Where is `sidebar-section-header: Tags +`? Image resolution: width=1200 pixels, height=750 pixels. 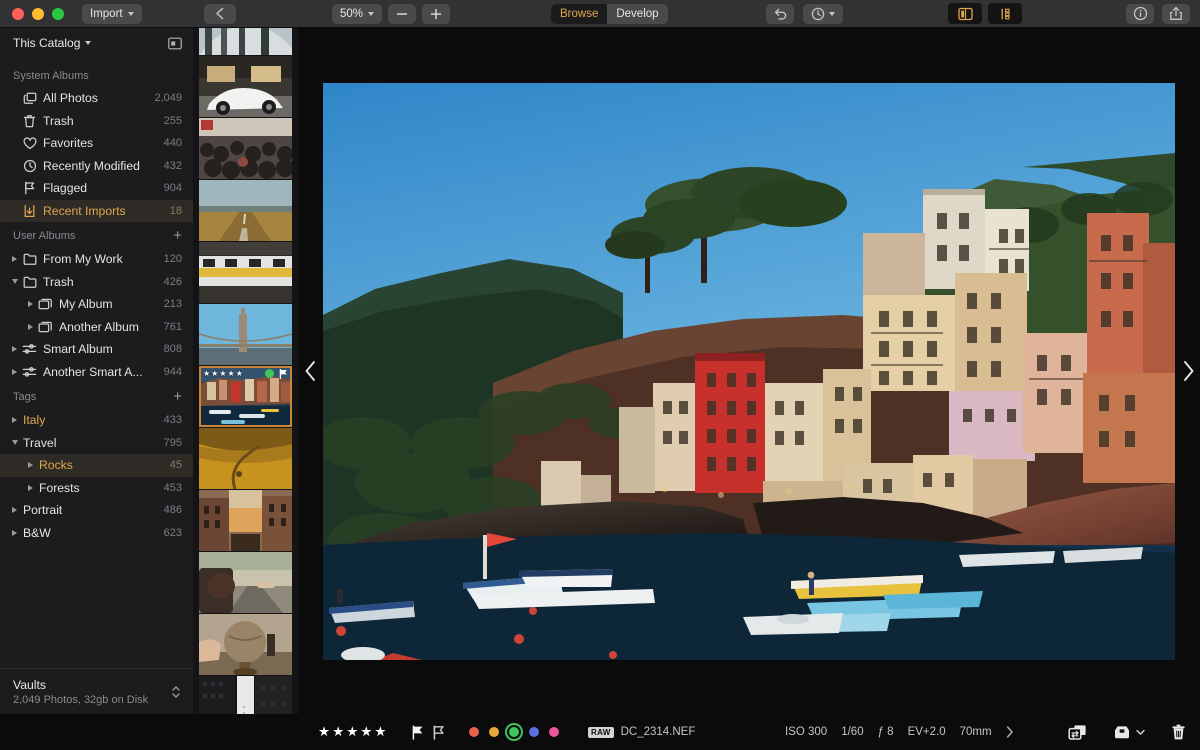 sidebar-section-header: Tags + is located at coordinates (96, 396).